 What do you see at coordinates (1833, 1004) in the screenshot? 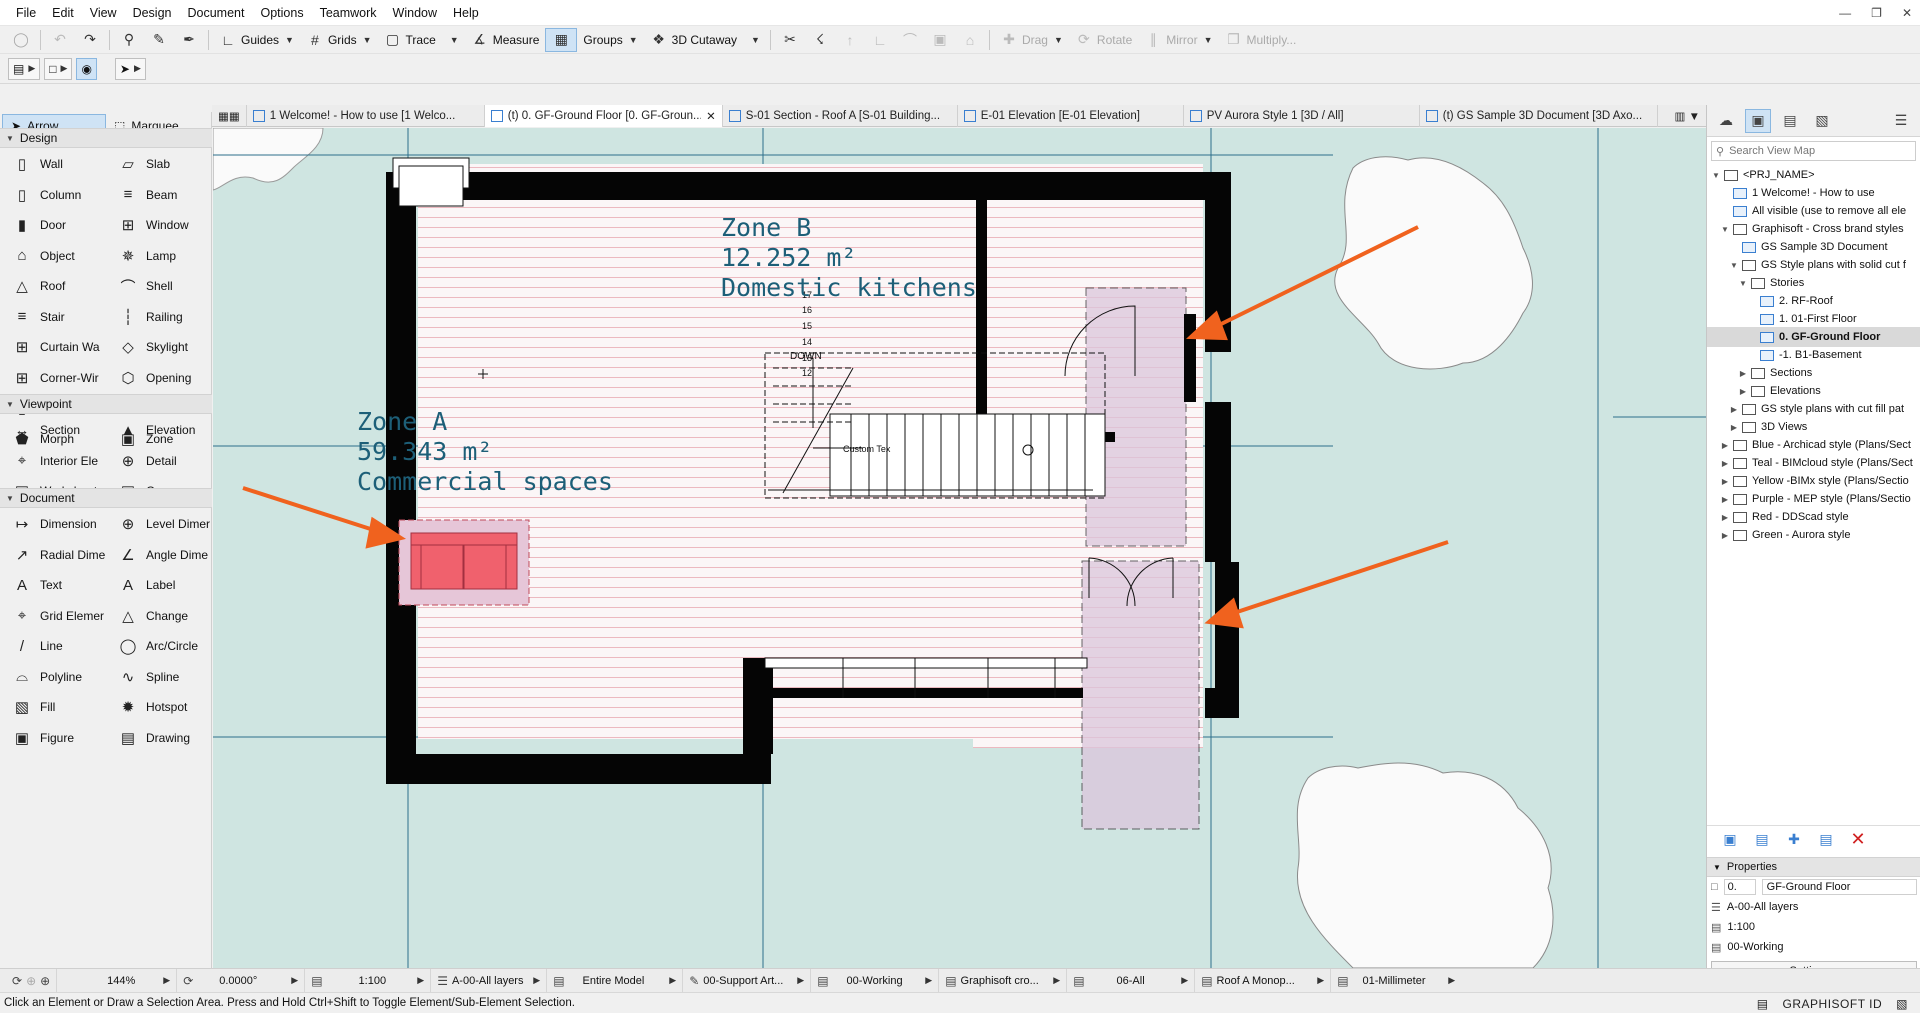
I see `graphisoft-id-label: GRAPHISOFT ID` at bounding box center [1833, 1004].